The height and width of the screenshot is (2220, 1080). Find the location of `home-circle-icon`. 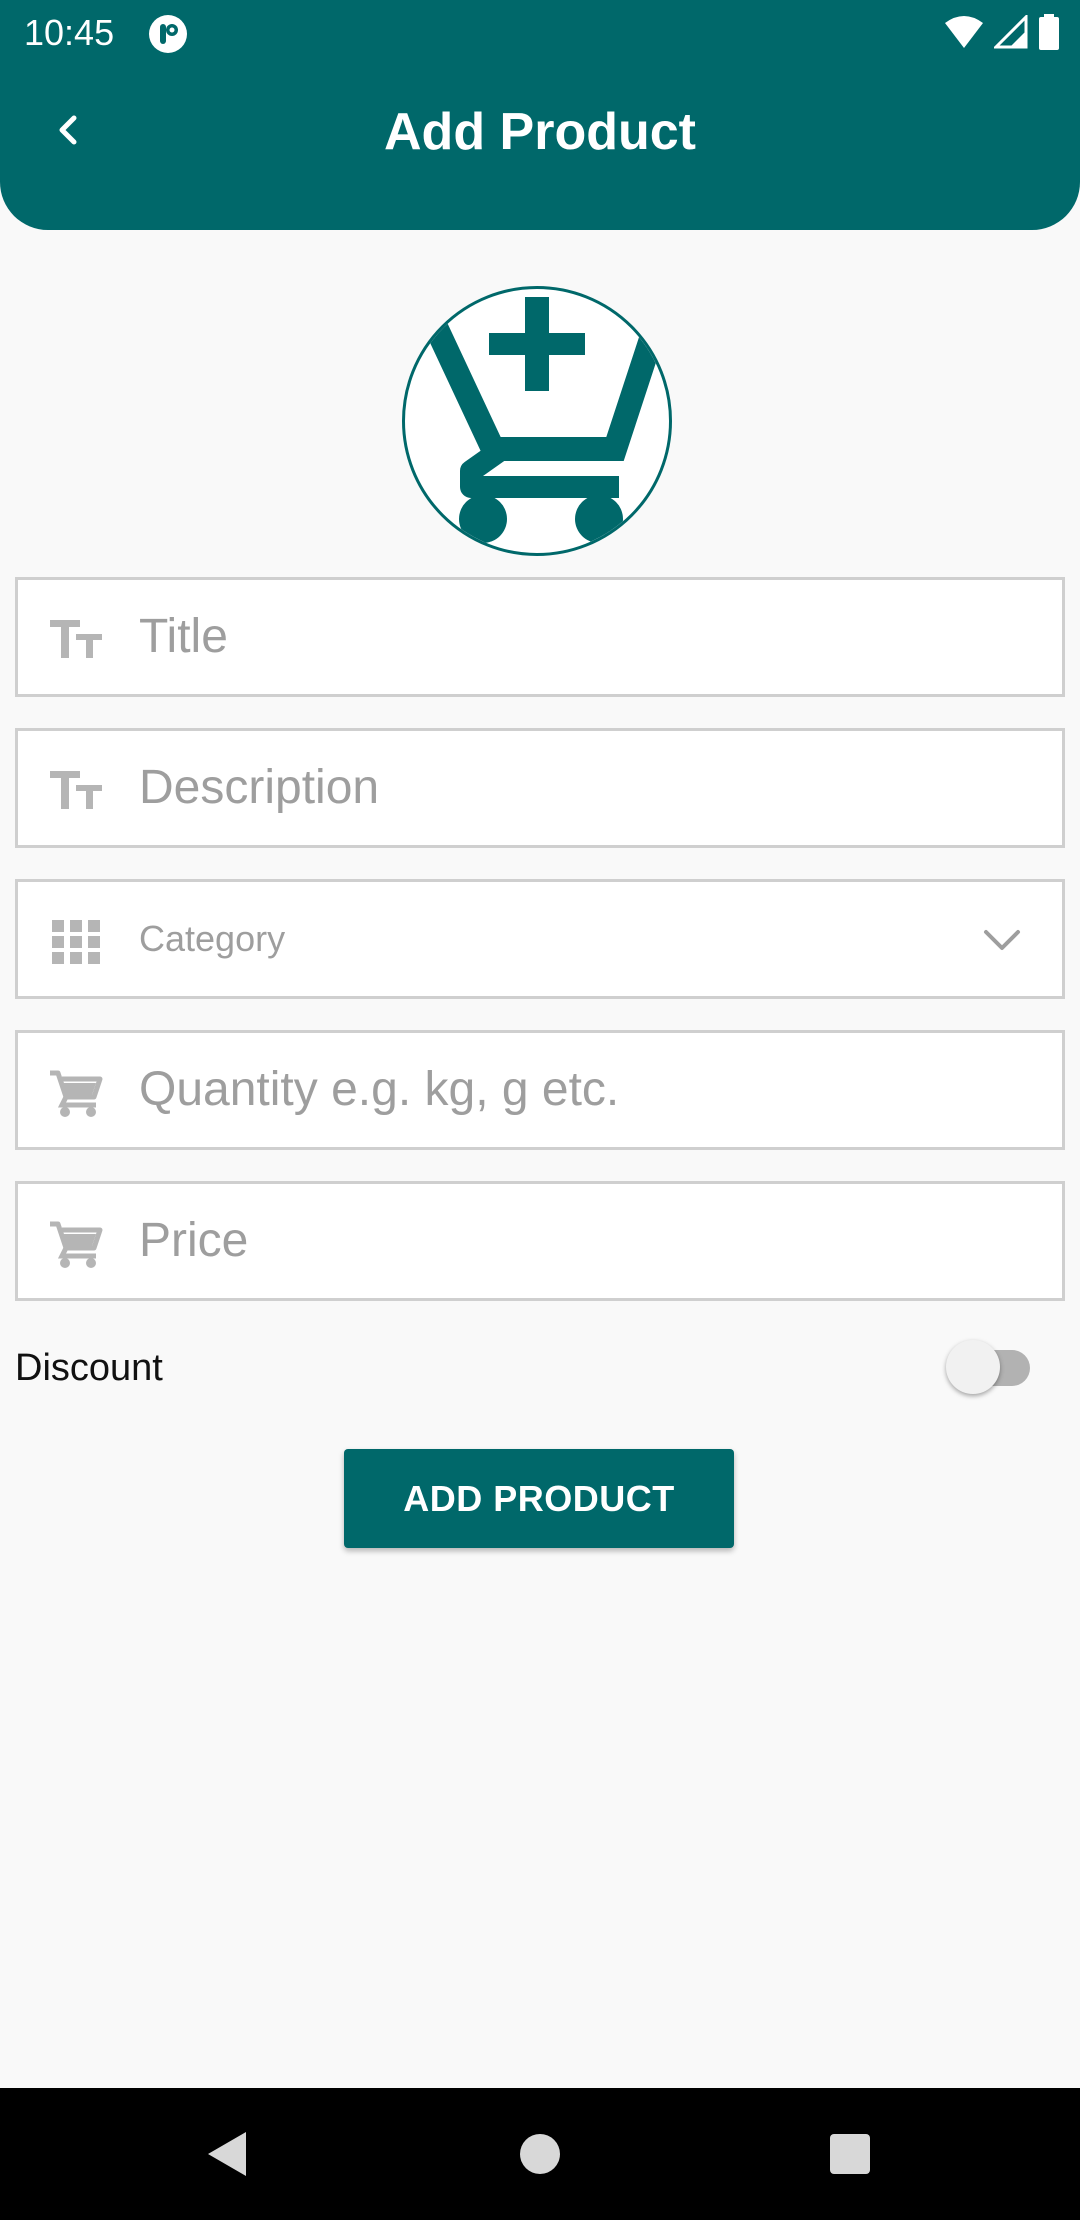

home-circle-icon is located at coordinates (540, 2154).